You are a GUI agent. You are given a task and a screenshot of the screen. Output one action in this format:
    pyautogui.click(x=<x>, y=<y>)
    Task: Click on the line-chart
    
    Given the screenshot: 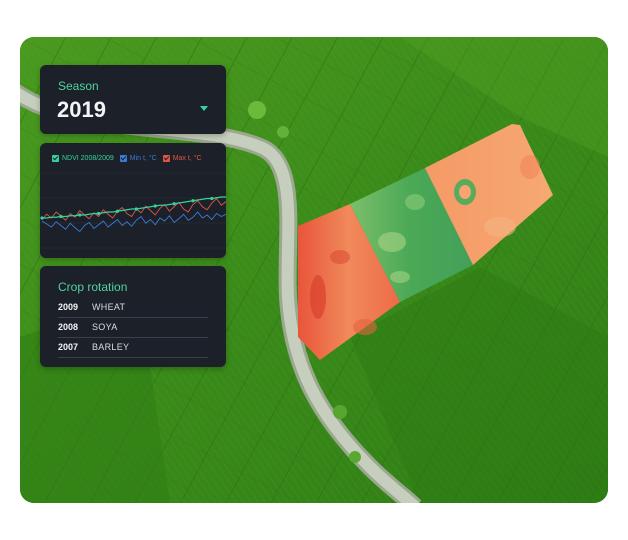 What is the action you would take?
    pyautogui.click(x=133, y=210)
    